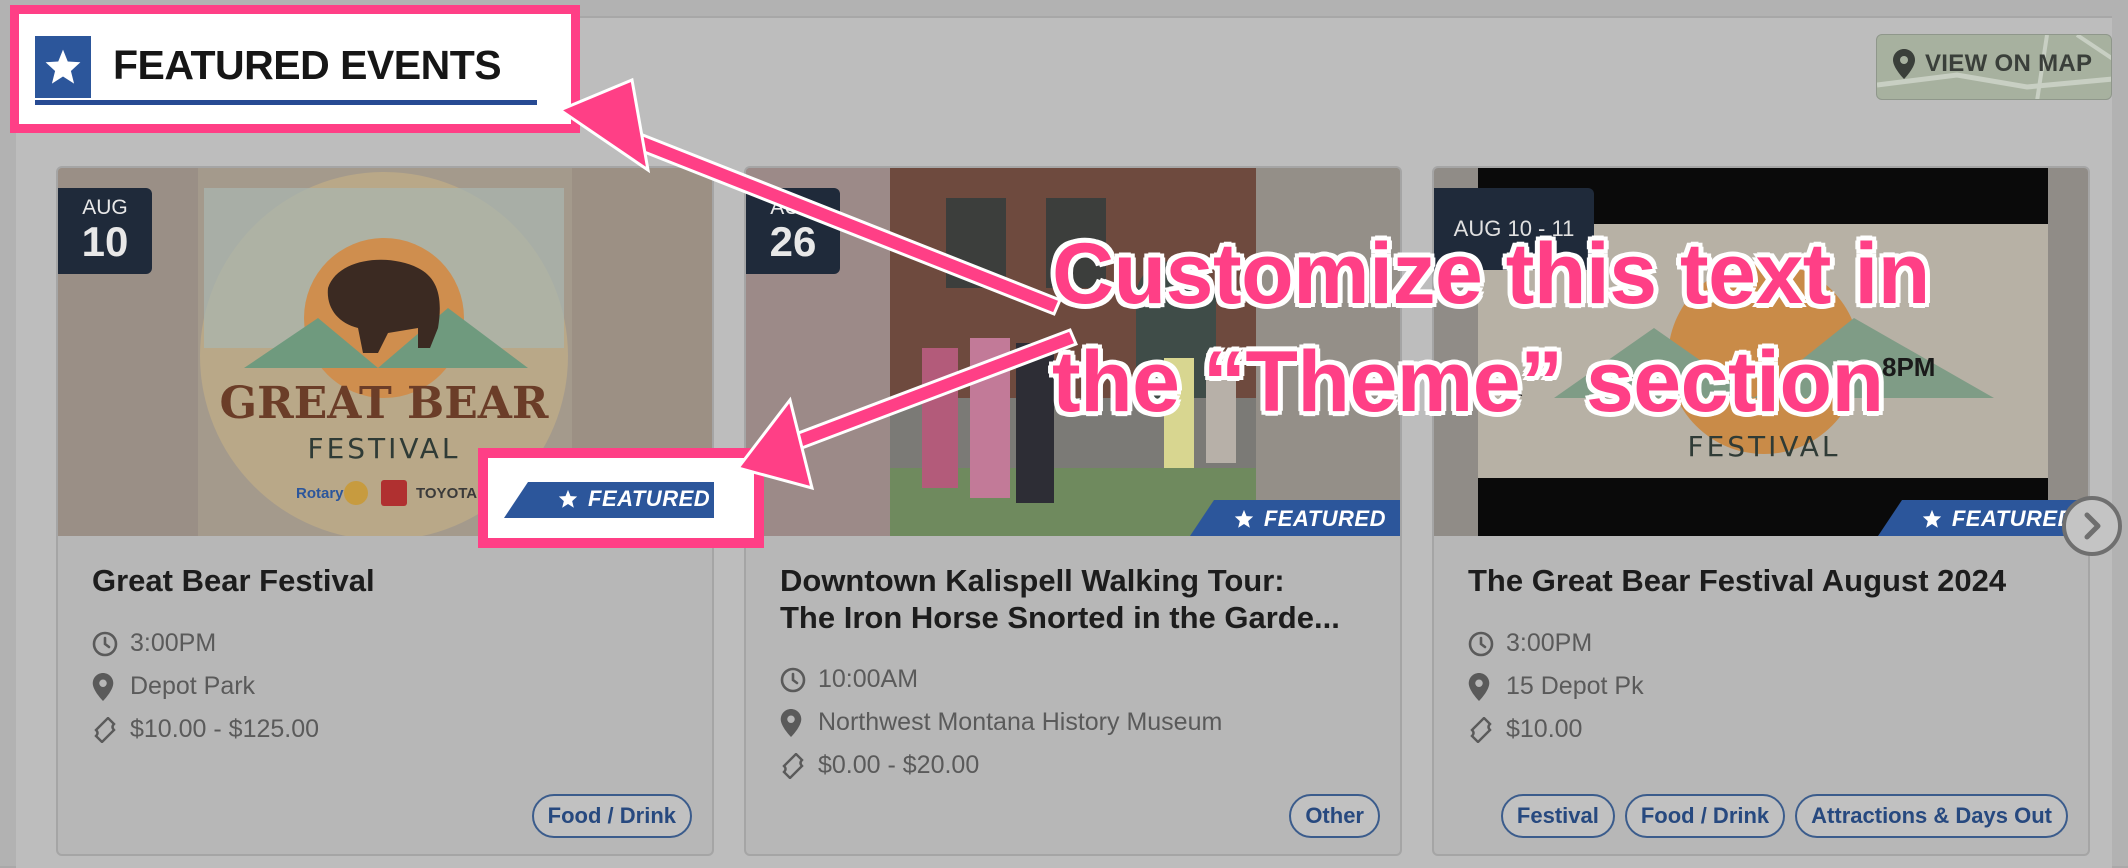 The width and height of the screenshot is (2128, 868). What do you see at coordinates (775, 443) in the screenshot?
I see `arrow-head-featured` at bounding box center [775, 443].